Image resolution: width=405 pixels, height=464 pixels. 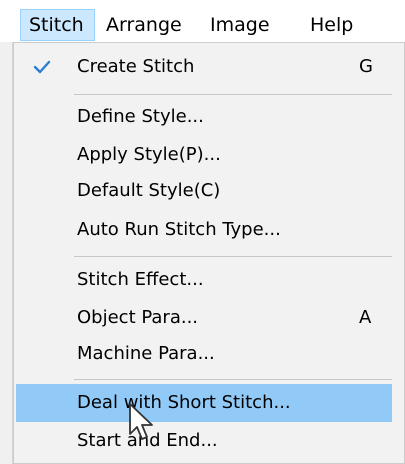 What do you see at coordinates (366, 66) in the screenshot?
I see `shortcut-label: G` at bounding box center [366, 66].